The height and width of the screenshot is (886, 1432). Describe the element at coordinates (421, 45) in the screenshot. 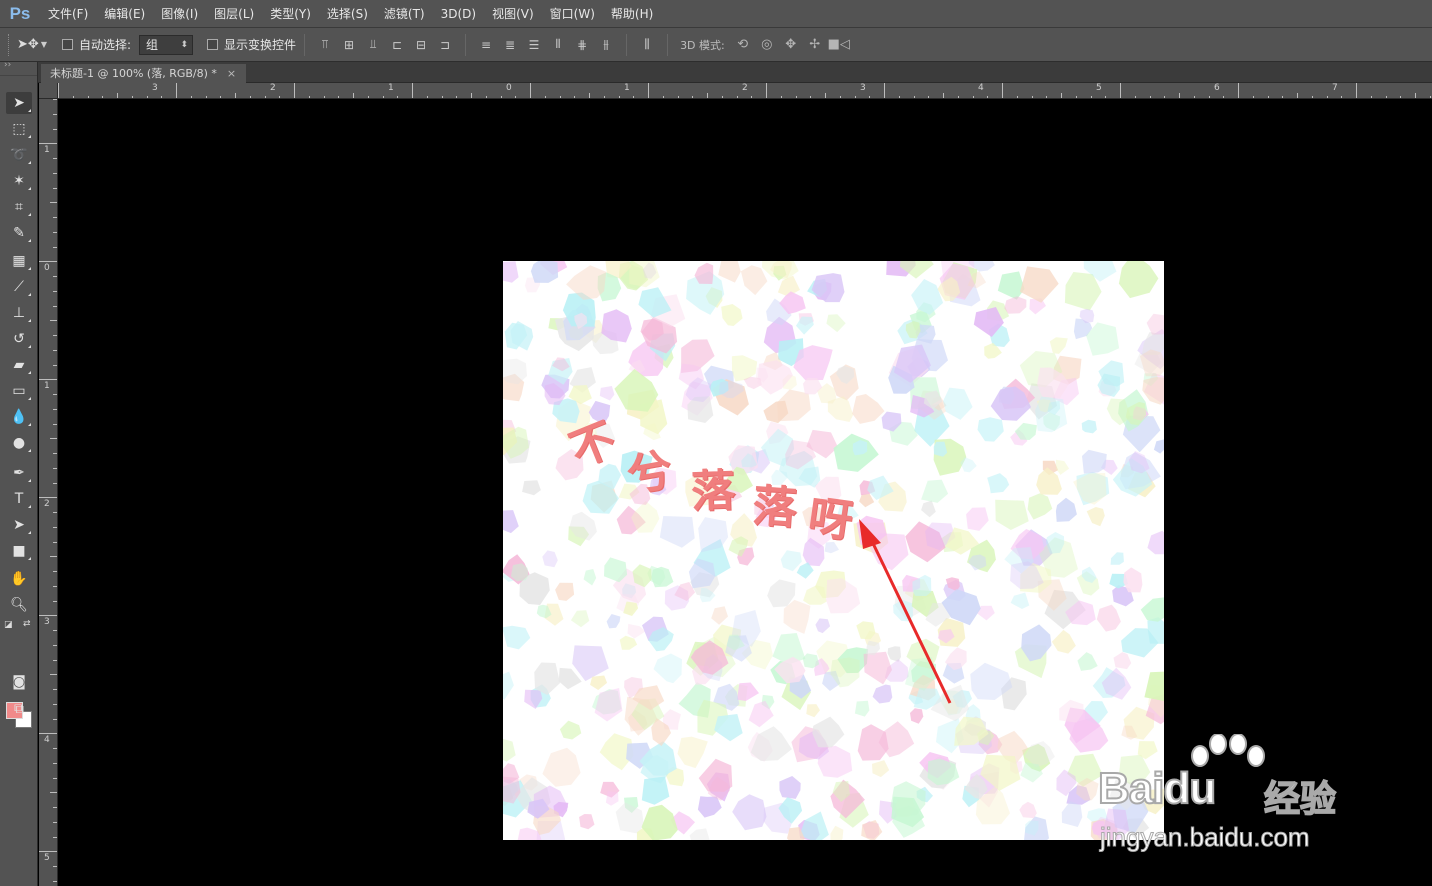

I see `align-hcenter-icon: ⊟` at that location.